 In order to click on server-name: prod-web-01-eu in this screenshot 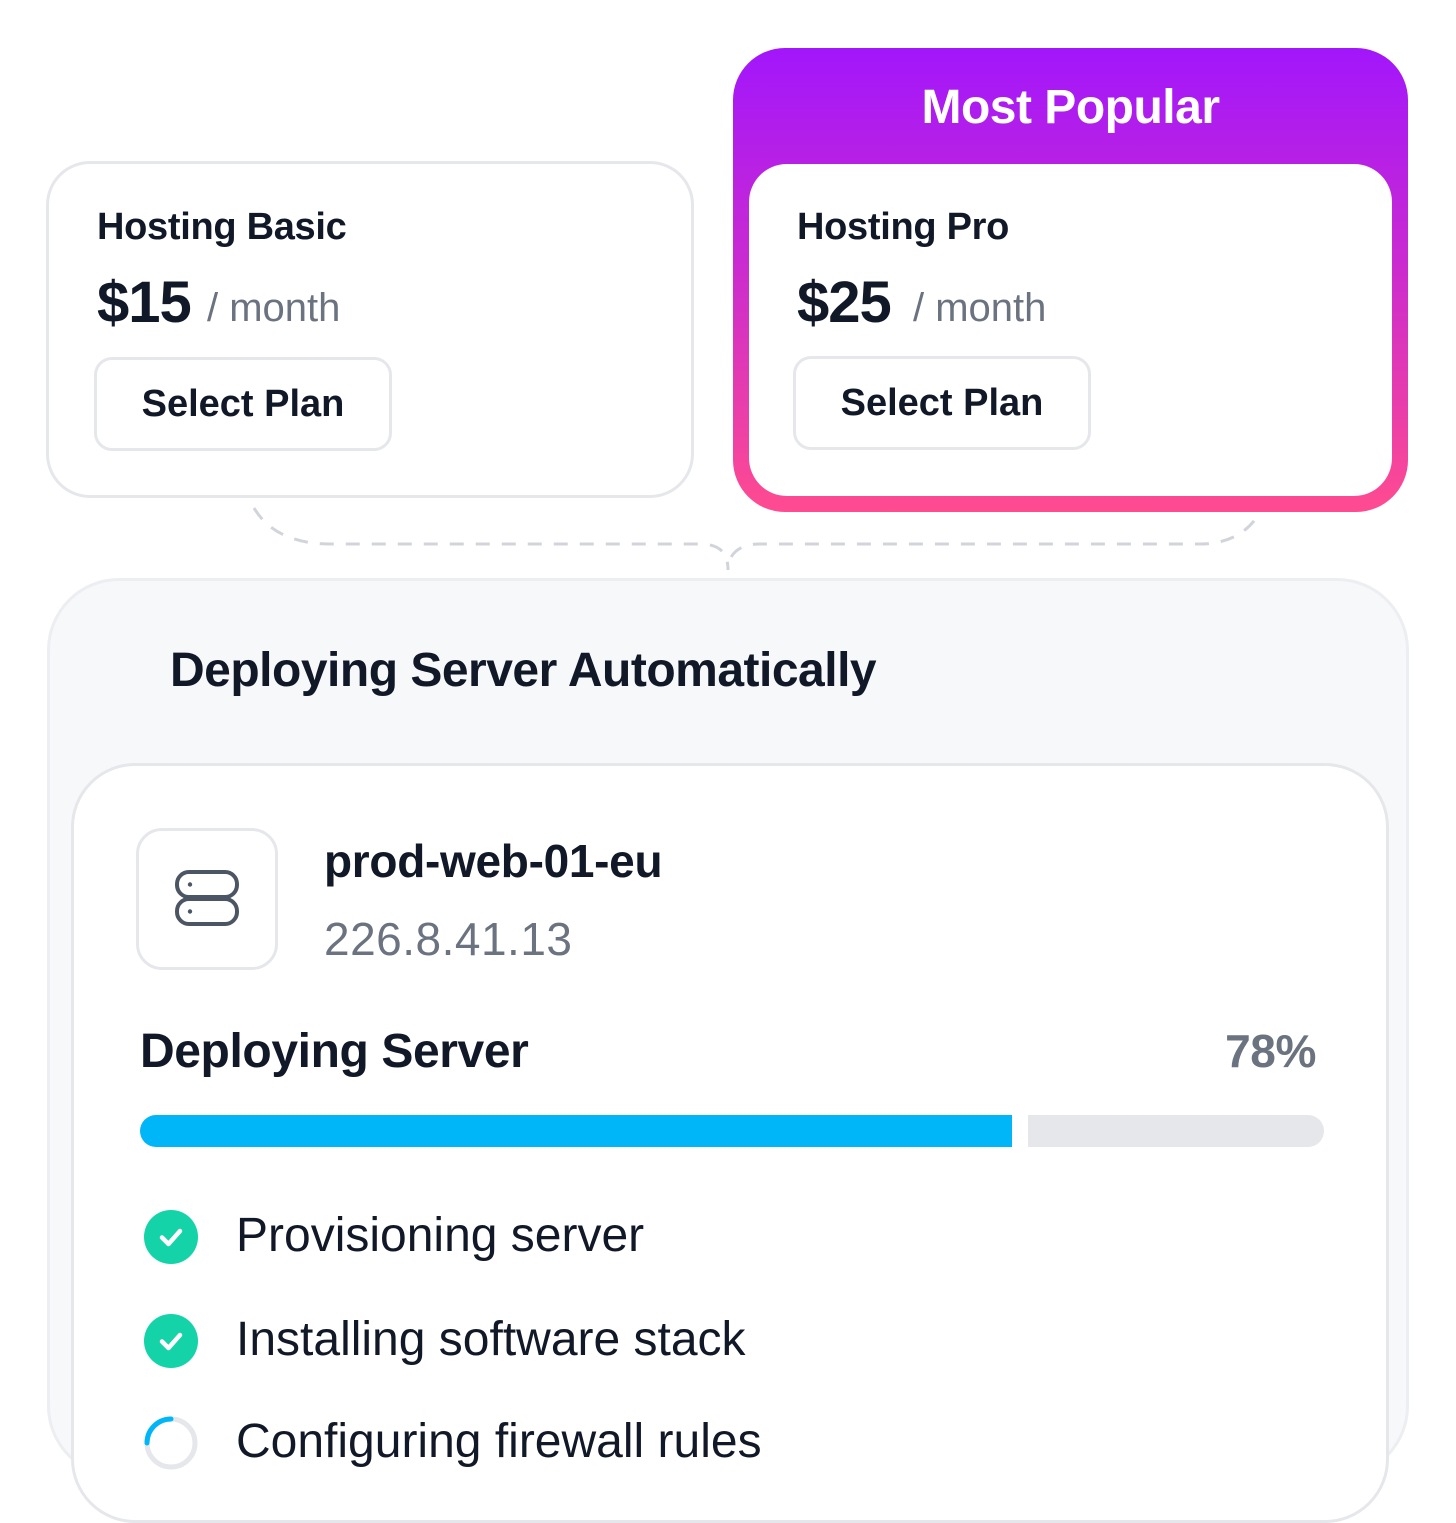, I will do `click(493, 861)`.